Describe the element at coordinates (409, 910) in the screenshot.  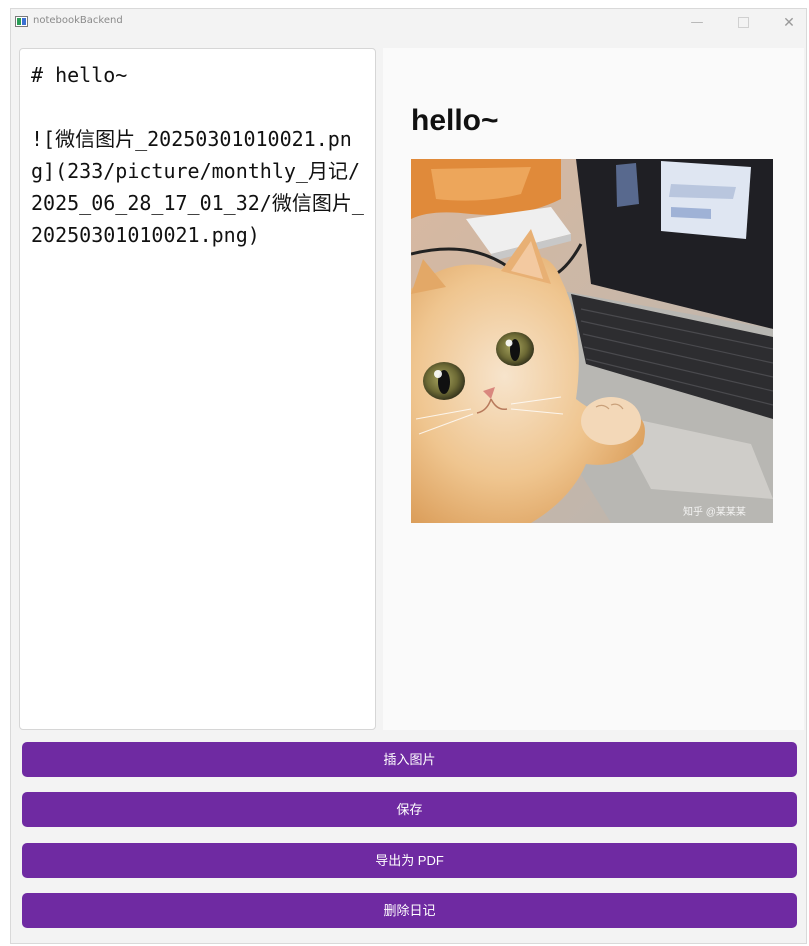
I see `delete-diary-button: 删除日记` at that location.